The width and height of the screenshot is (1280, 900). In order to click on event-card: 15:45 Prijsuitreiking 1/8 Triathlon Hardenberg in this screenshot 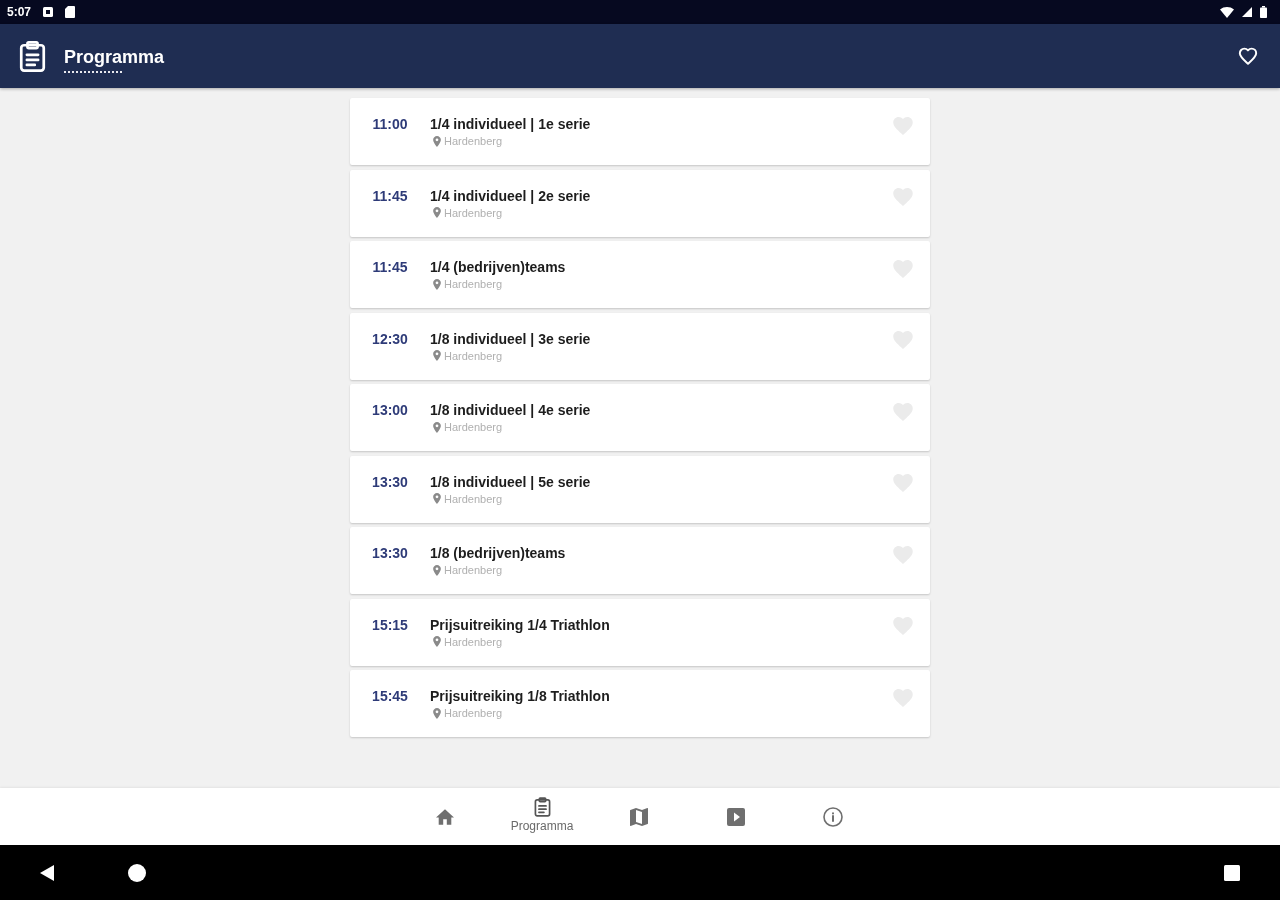, I will do `click(640, 703)`.